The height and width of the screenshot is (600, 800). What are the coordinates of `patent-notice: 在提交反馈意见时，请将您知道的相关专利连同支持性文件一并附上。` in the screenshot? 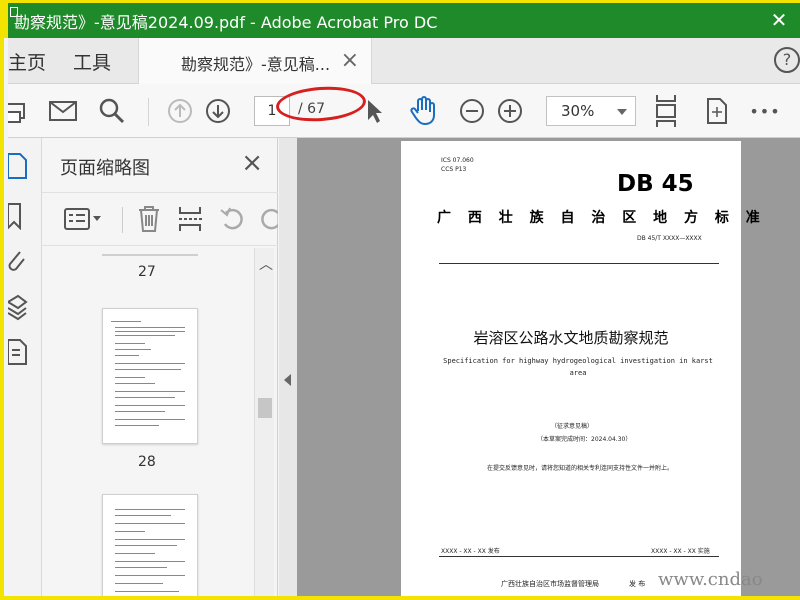 It's located at (580, 468).